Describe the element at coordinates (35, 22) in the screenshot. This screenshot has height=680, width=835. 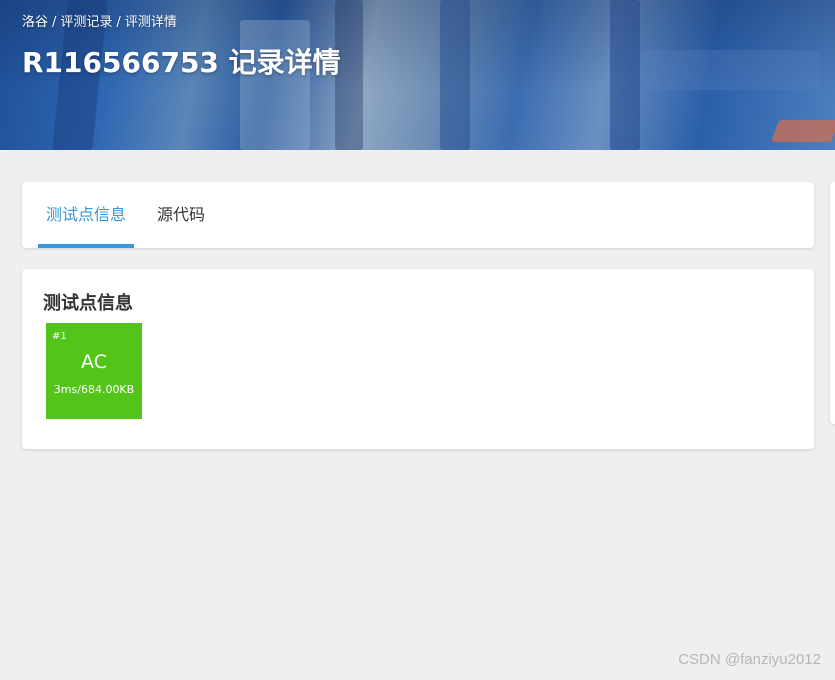
I see `breadcrumb-link-home: 洛谷` at that location.